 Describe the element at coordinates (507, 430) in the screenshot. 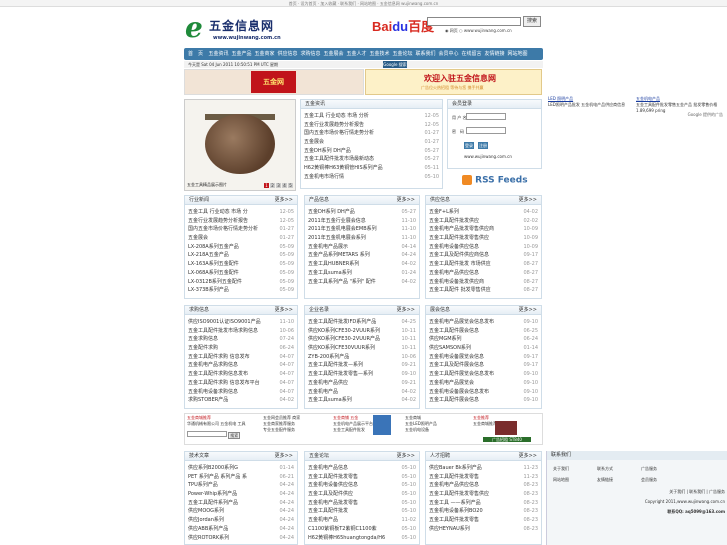

I see `ad-cell-5: 五金推荐 五金商城推荐 广告招租 ST840` at that location.